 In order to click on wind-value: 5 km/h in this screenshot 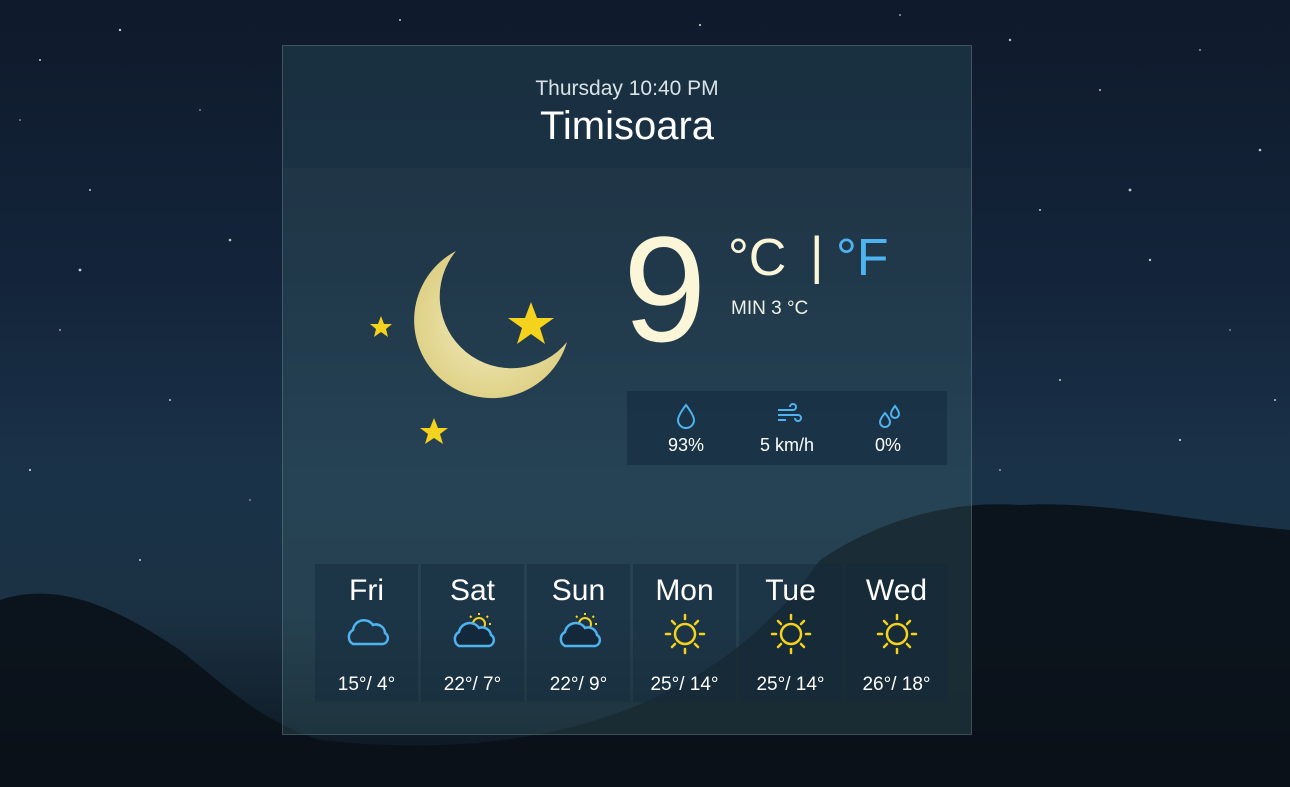, I will do `click(787, 445)`.